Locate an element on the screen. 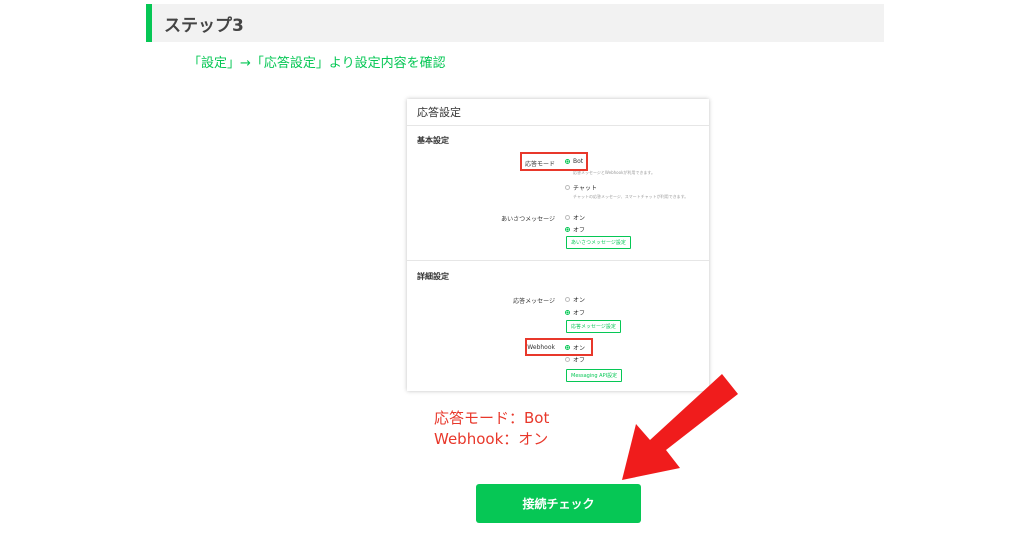 This screenshot has height=538, width=1024. panel-title: 応答設定 is located at coordinates (439, 112).